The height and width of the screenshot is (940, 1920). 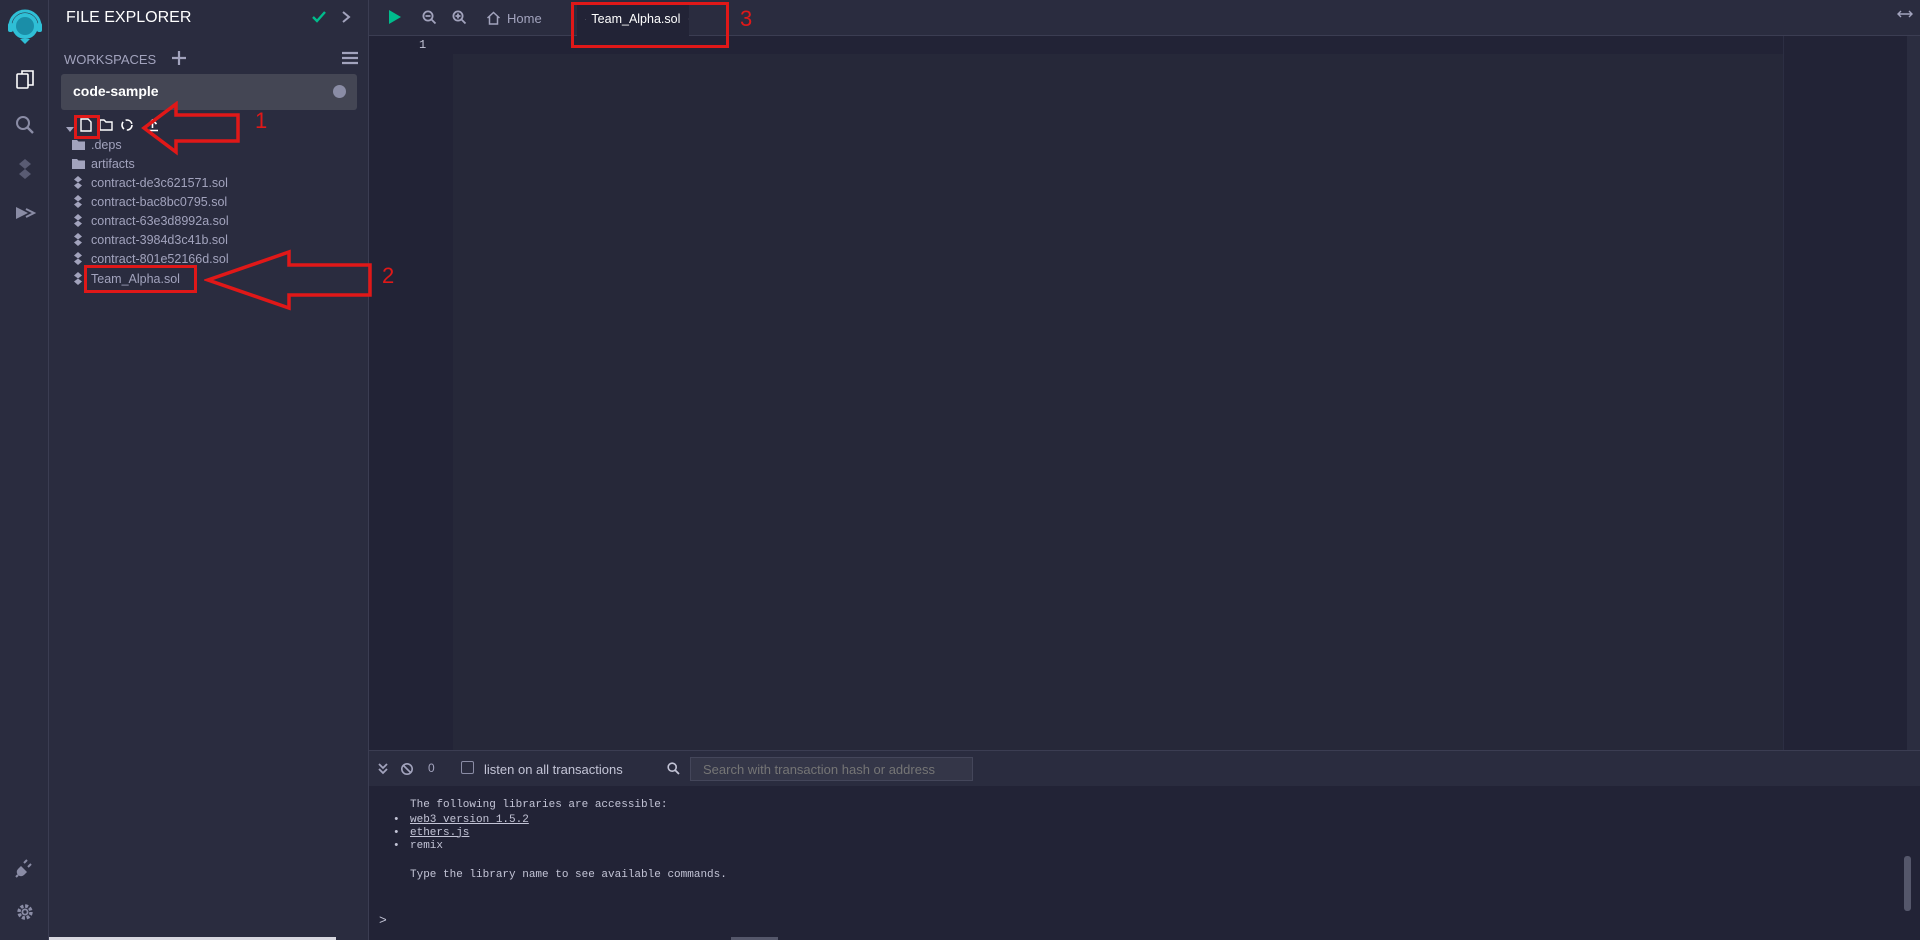 I want to click on close-tab-icon, so click(x=688, y=19).